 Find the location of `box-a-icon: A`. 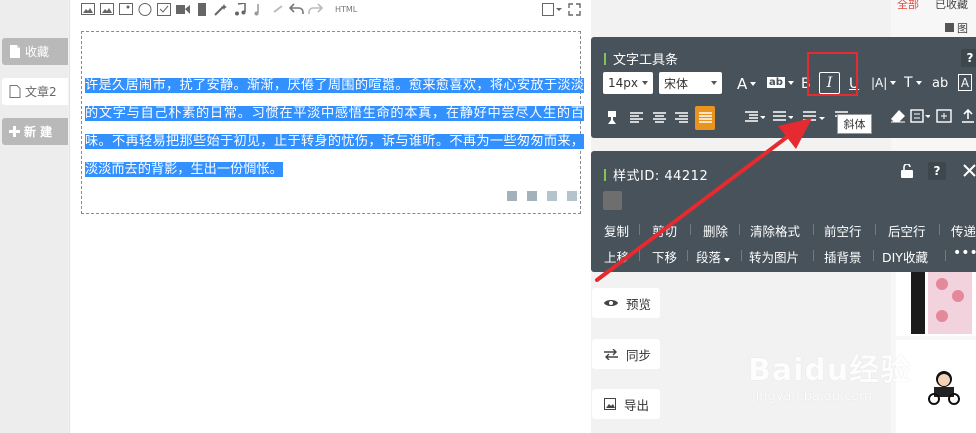

box-a-icon: A is located at coordinates (965, 82).